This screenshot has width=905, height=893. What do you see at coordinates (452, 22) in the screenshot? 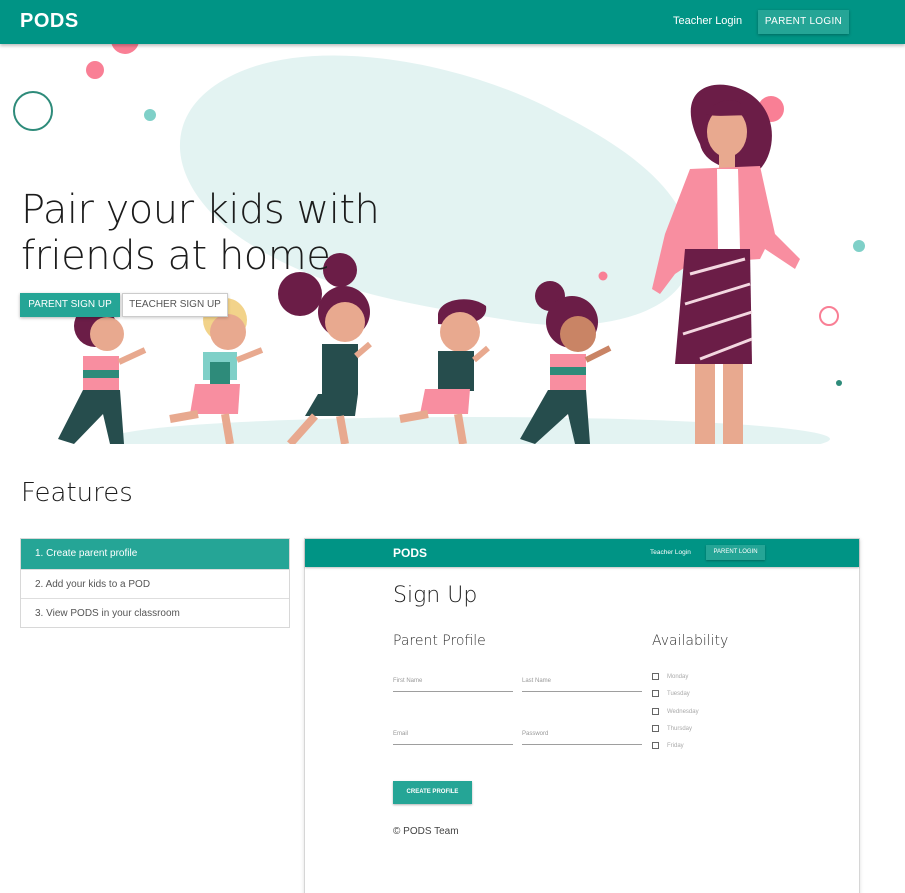
I see `top-nav-bar: PODS Teacher Login PARENT LOGIN` at bounding box center [452, 22].